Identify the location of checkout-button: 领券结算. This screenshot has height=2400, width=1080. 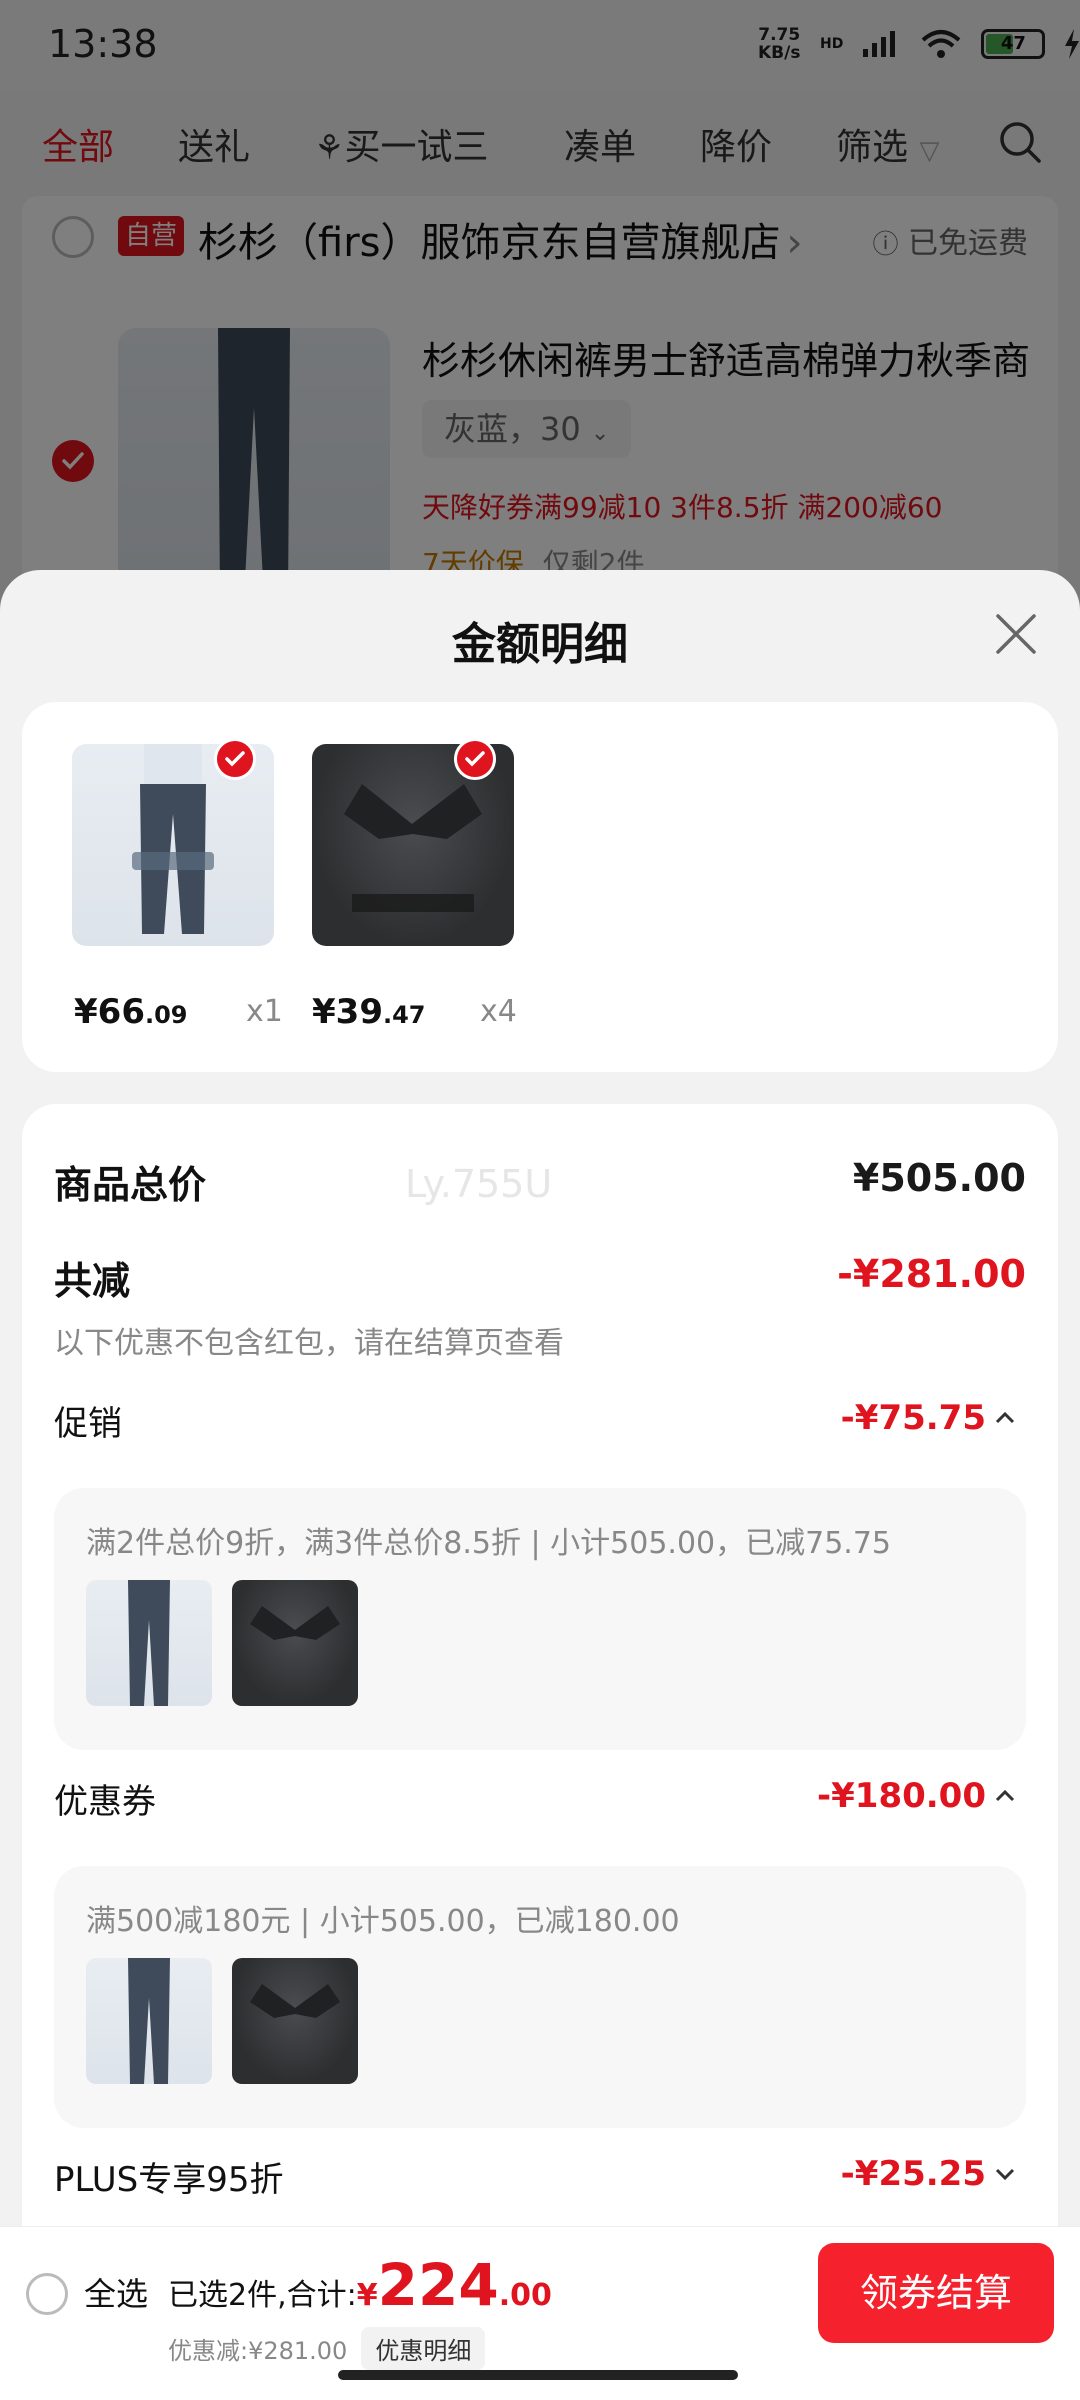
(936, 2293).